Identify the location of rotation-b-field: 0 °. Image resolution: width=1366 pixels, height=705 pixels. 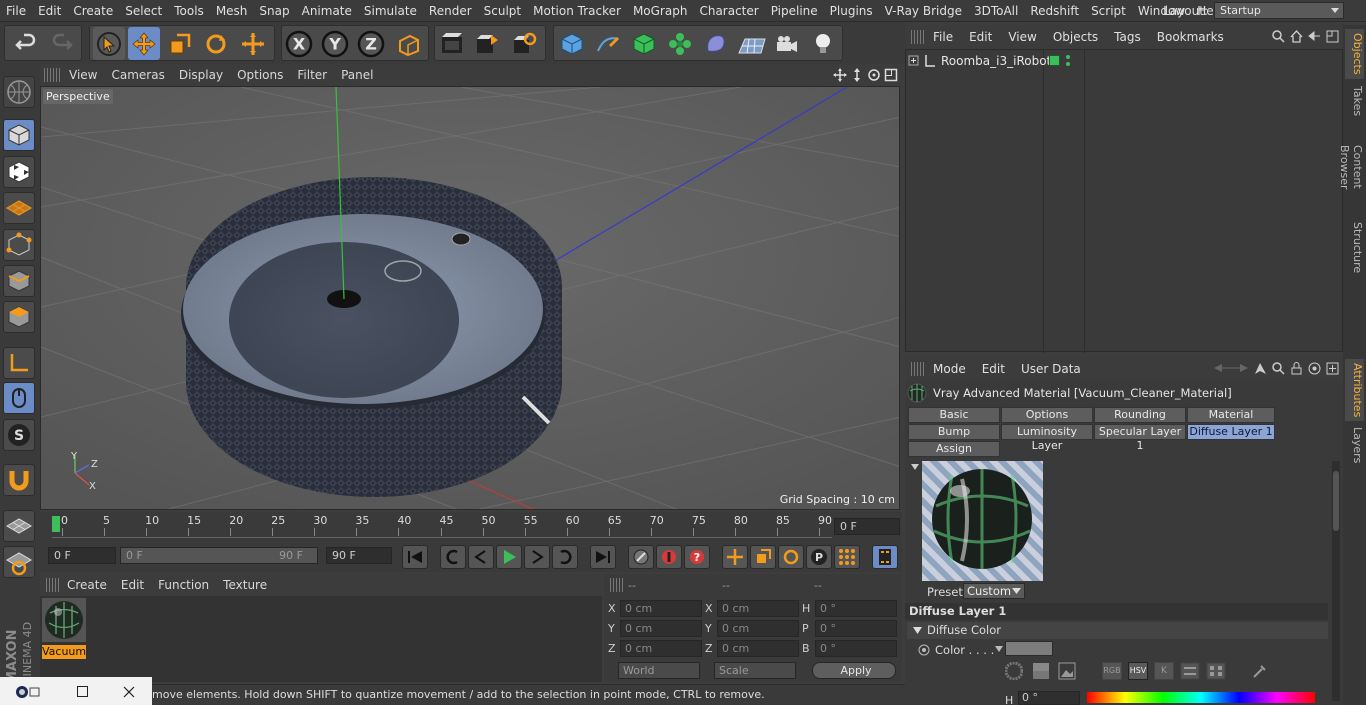
(856, 648).